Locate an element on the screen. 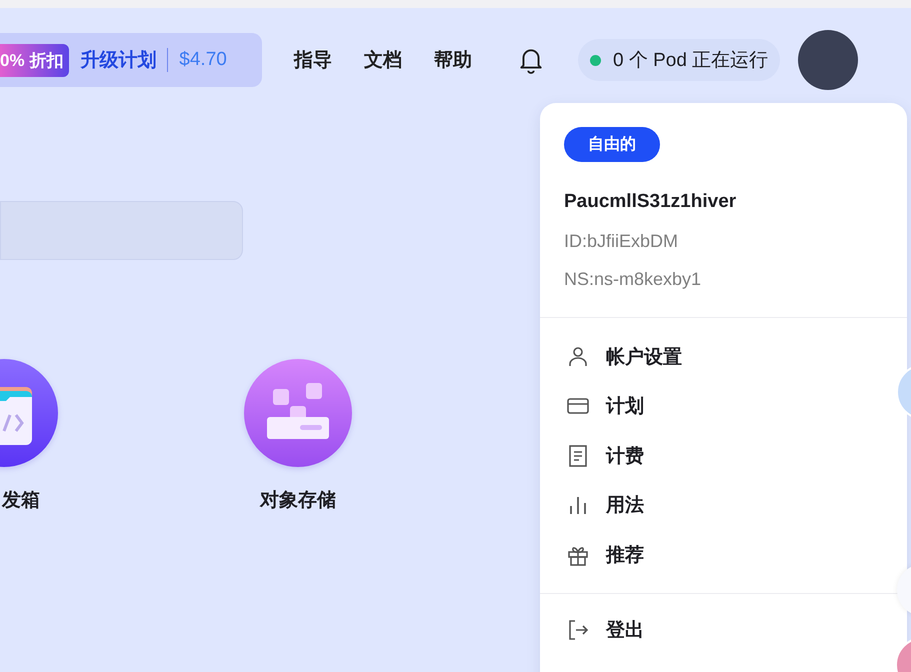 The width and height of the screenshot is (911, 672). bar-chart-icon is located at coordinates (578, 505).